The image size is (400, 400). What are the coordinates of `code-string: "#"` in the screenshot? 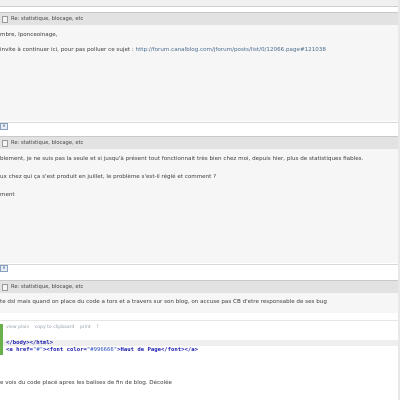 It's located at (38, 350).